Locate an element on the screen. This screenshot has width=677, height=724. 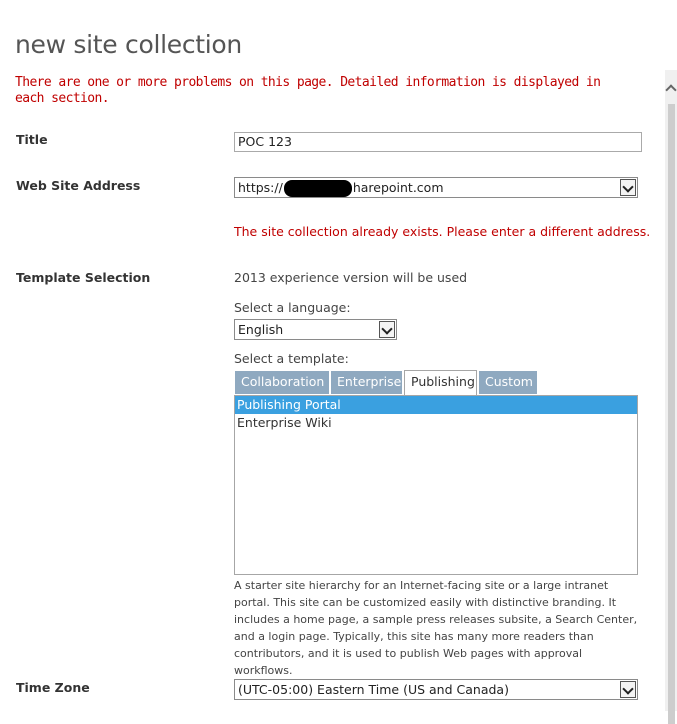
tab-custom: Custom is located at coordinates (508, 382).